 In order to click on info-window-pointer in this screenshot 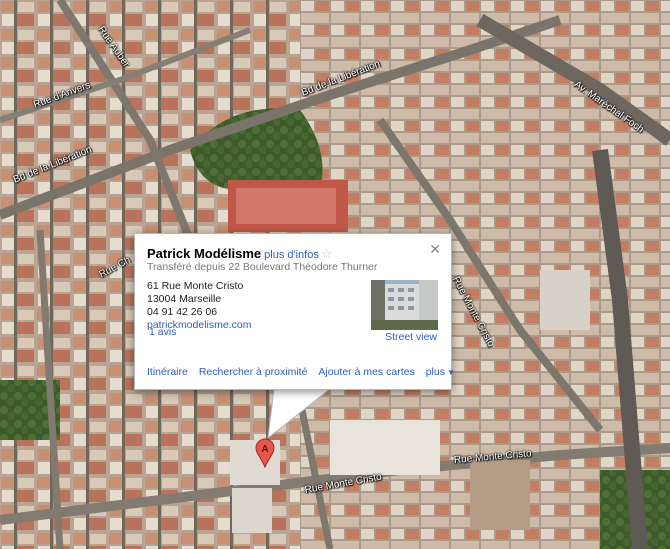, I will do `click(299, 414)`.